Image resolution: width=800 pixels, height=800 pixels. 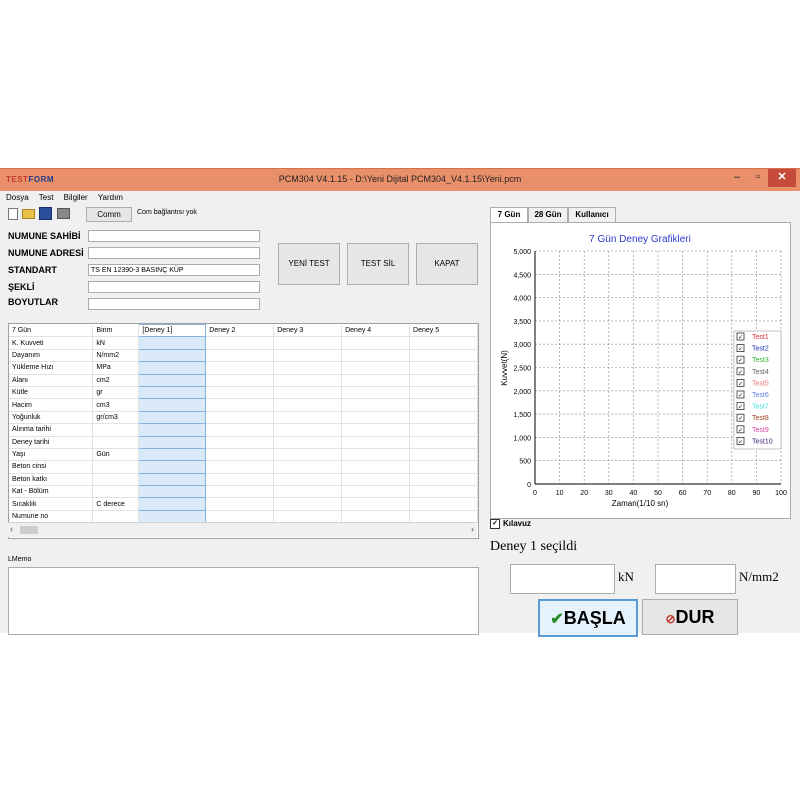 What do you see at coordinates (243, 601) in the screenshot?
I see `memo-textarea` at bounding box center [243, 601].